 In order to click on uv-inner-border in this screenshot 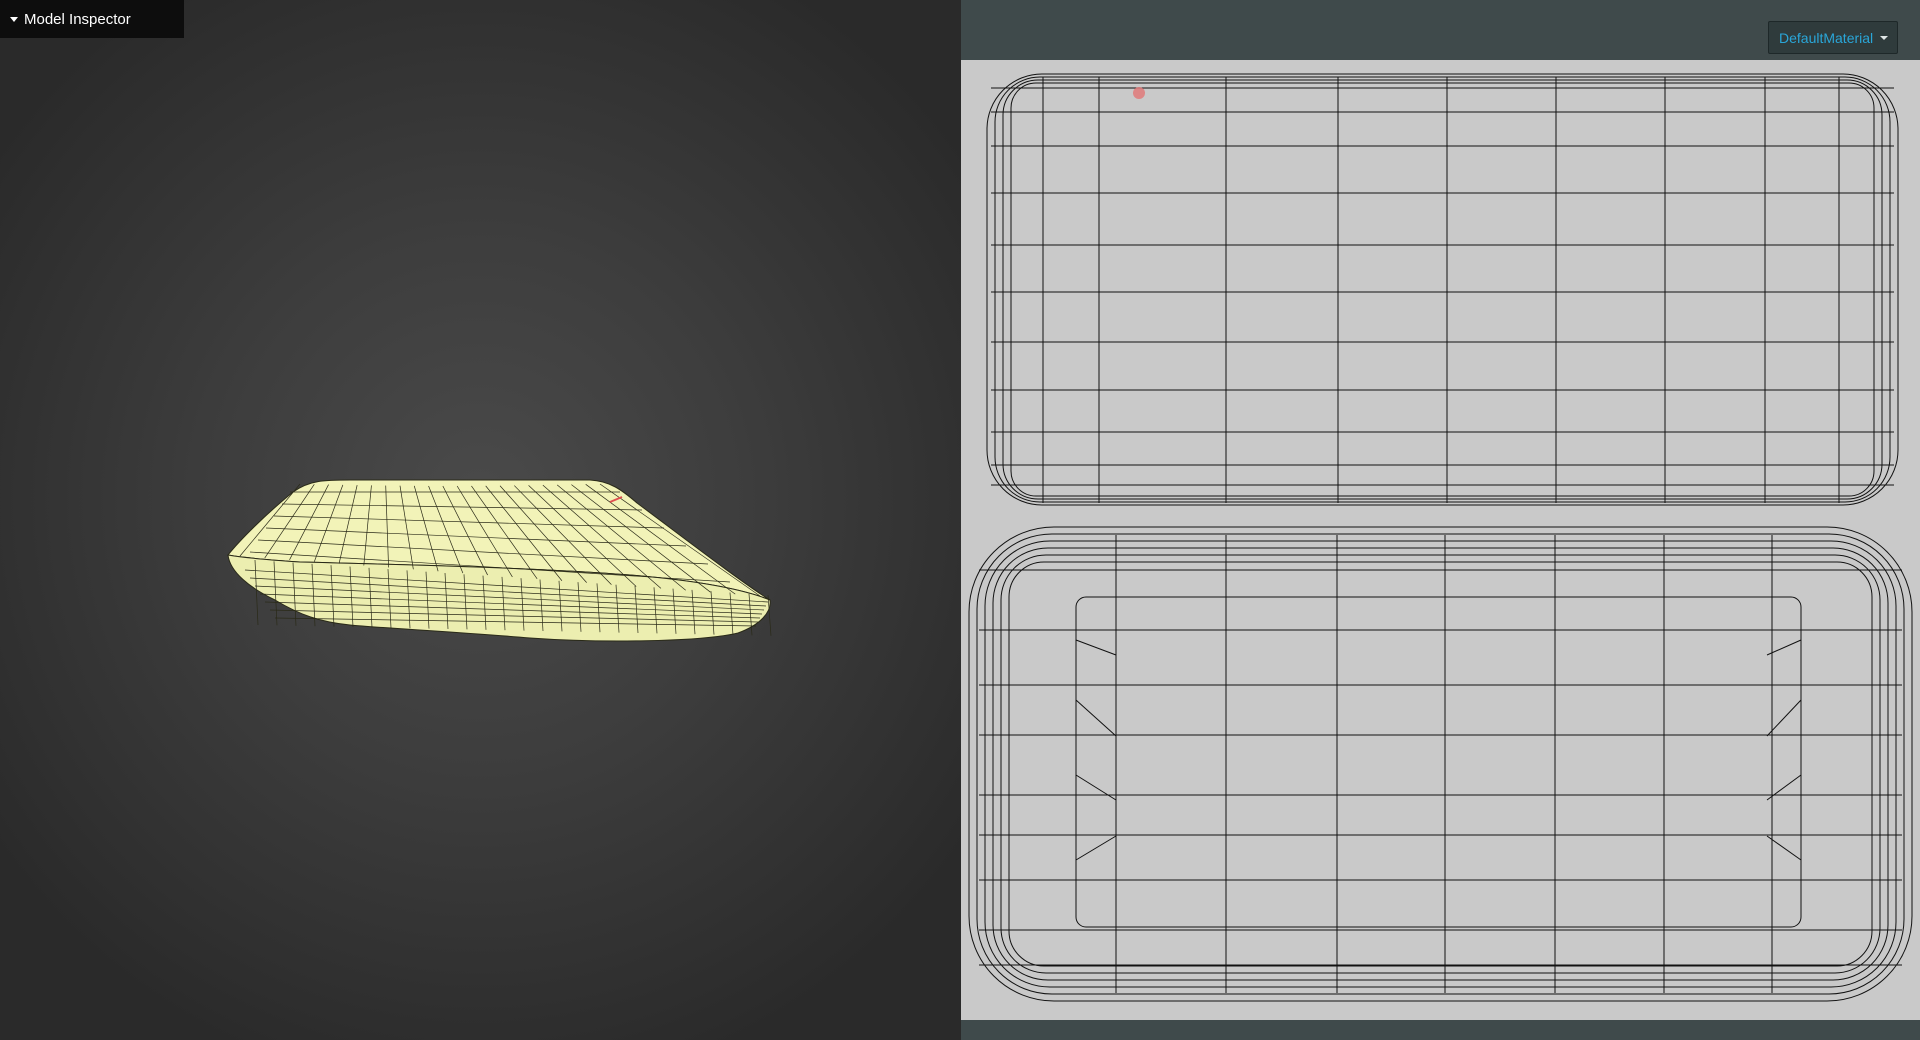, I will do `click(1438, 762)`.